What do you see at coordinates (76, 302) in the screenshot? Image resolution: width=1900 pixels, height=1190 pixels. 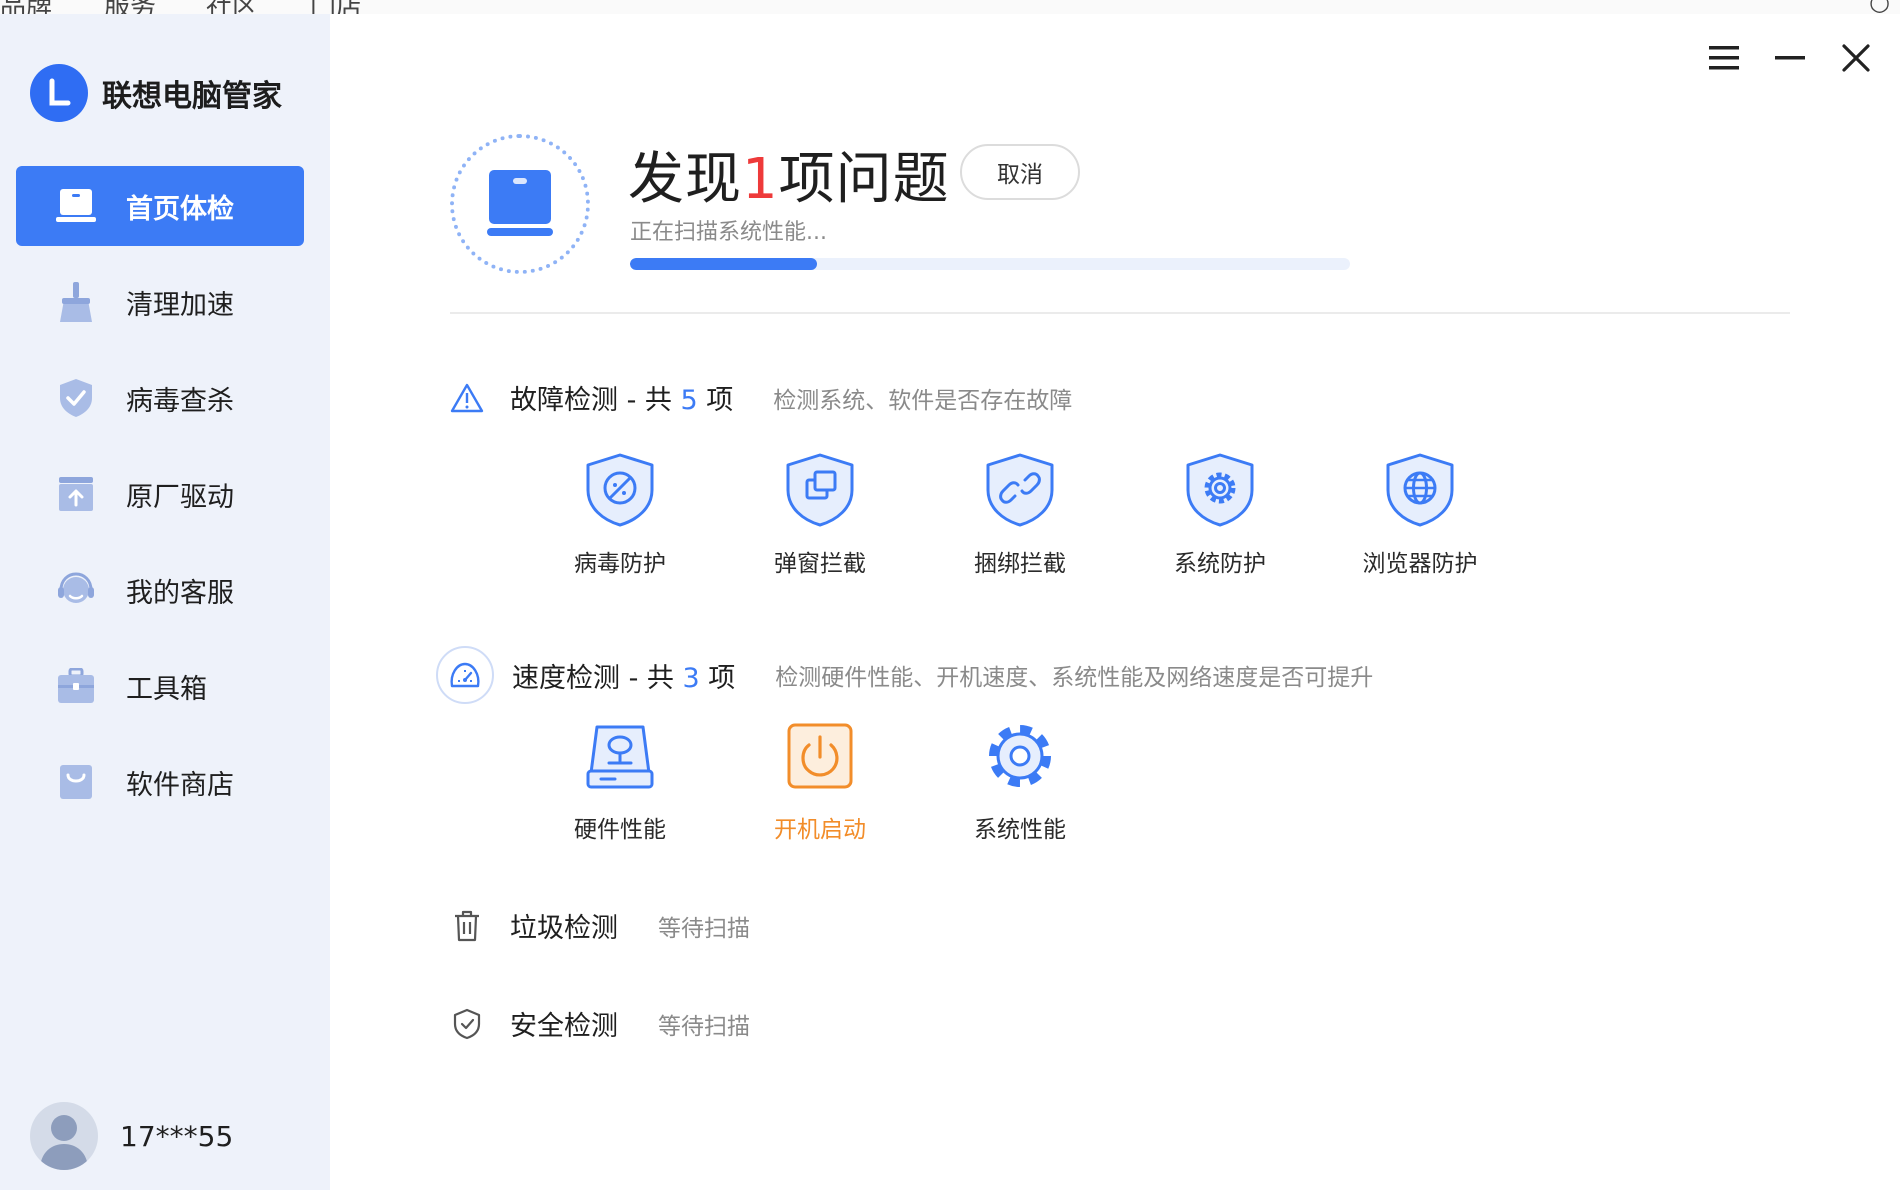 I see `broom-icon` at bounding box center [76, 302].